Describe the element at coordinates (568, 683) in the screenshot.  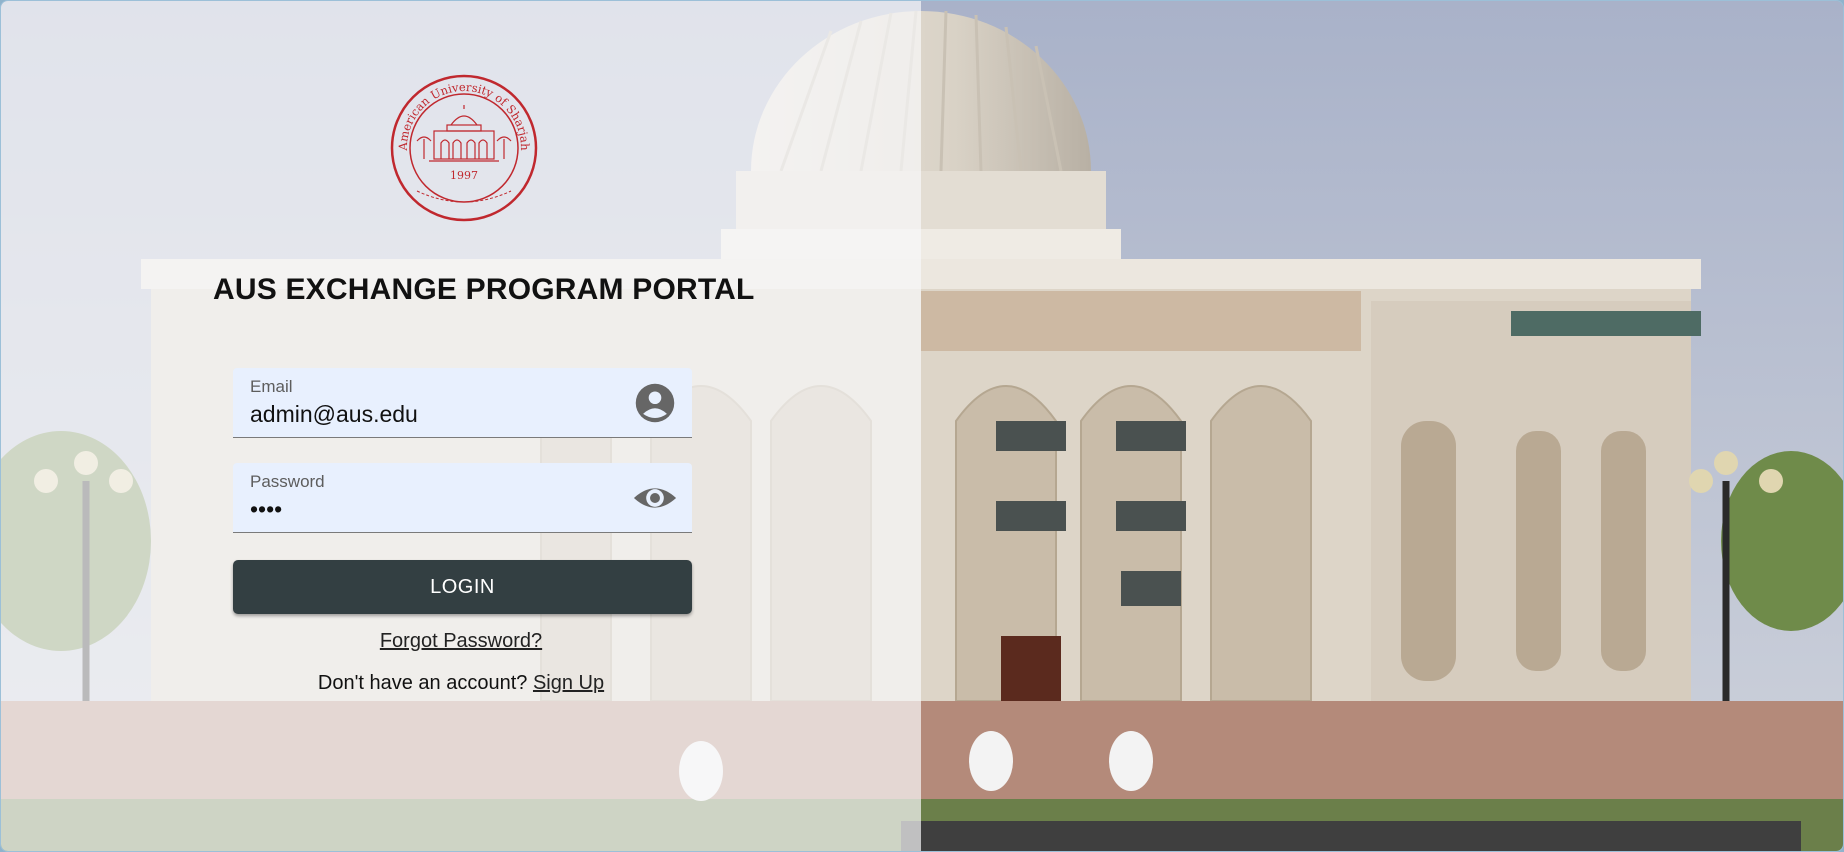
I see `signup-link: Sign Up` at that location.